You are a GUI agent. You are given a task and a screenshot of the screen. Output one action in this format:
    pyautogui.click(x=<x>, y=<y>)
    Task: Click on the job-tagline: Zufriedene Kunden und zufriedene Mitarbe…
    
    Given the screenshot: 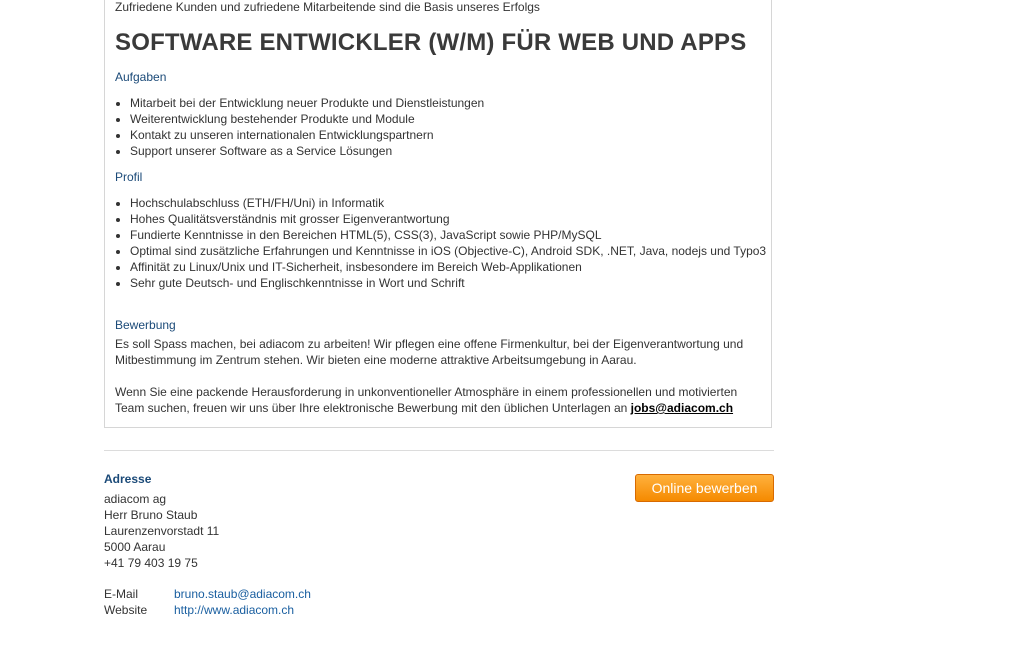 What is the action you would take?
    pyautogui.click(x=327, y=7)
    